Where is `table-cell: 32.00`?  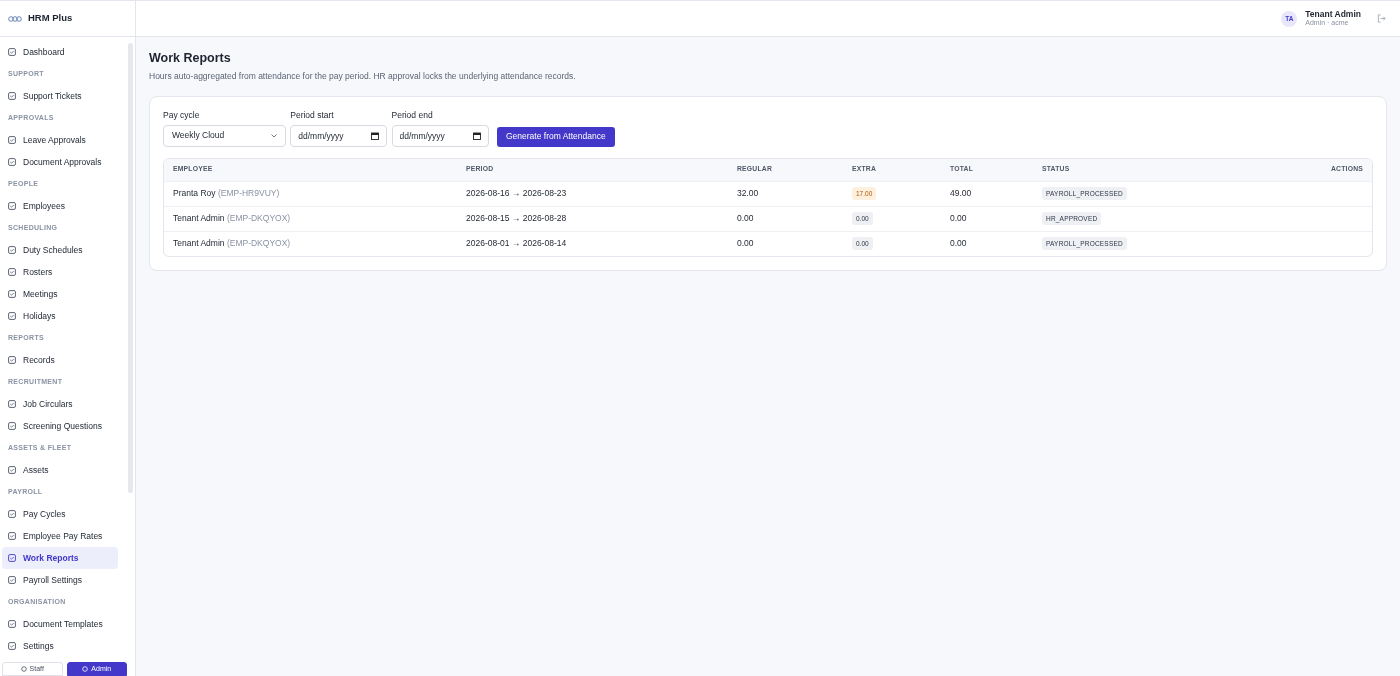
table-cell: 32.00 is located at coordinates (748, 193).